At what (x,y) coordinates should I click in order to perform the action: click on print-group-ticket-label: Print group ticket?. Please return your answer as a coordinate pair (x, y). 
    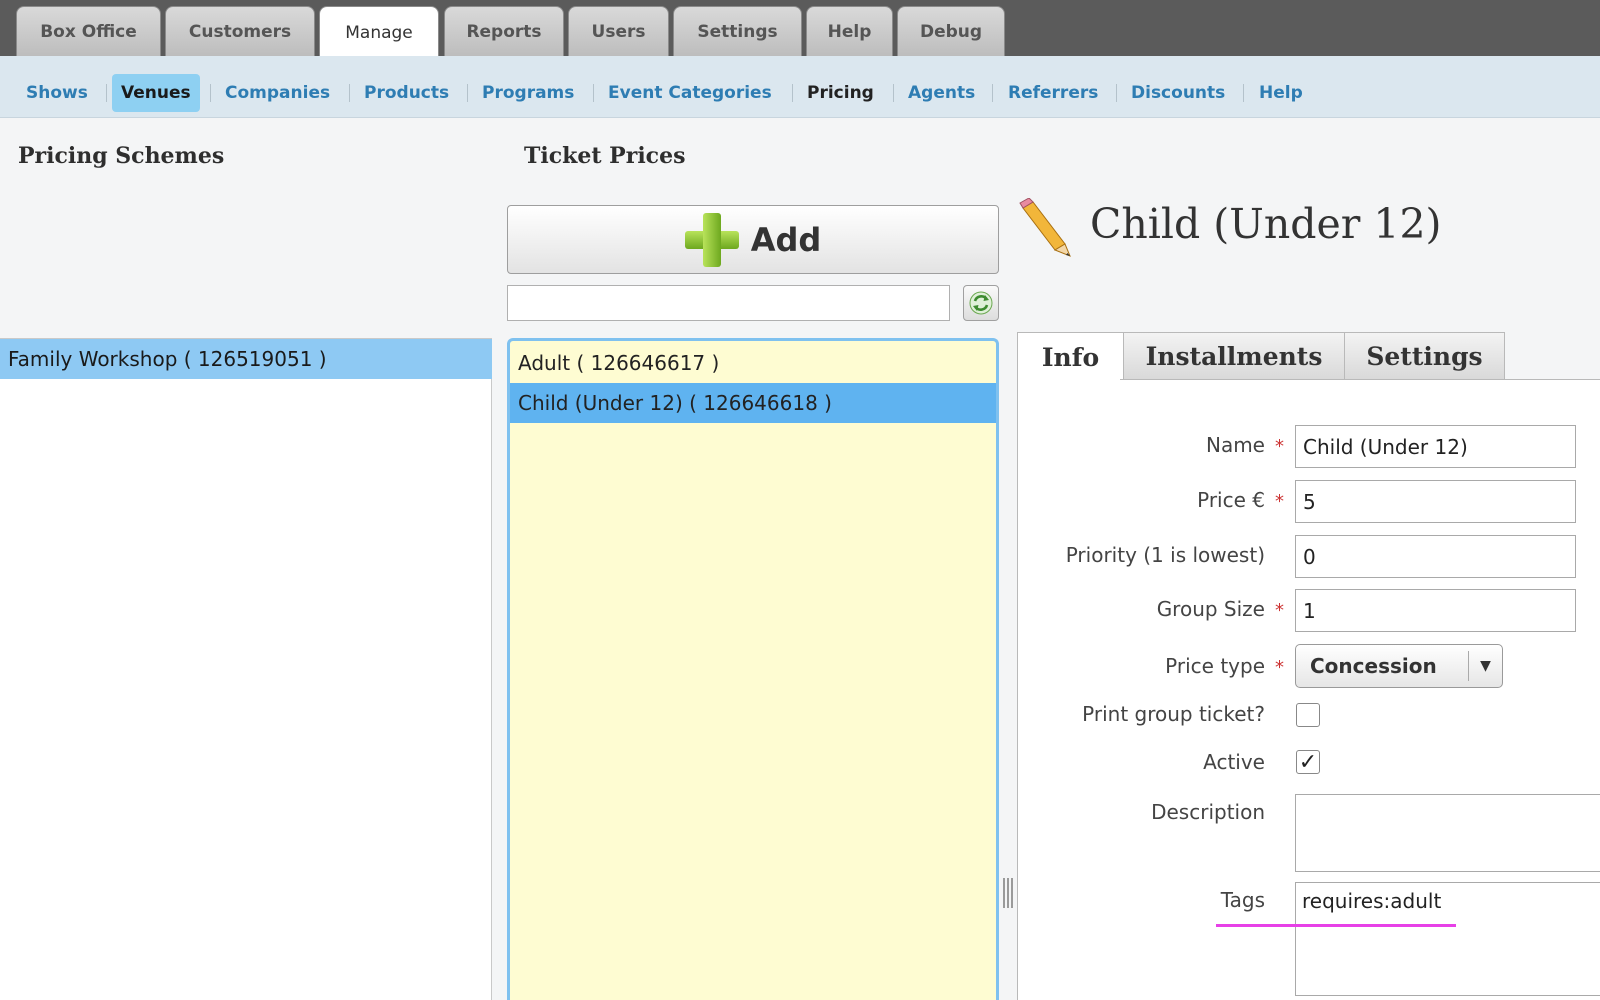
    Looking at the image, I should click on (1173, 714).